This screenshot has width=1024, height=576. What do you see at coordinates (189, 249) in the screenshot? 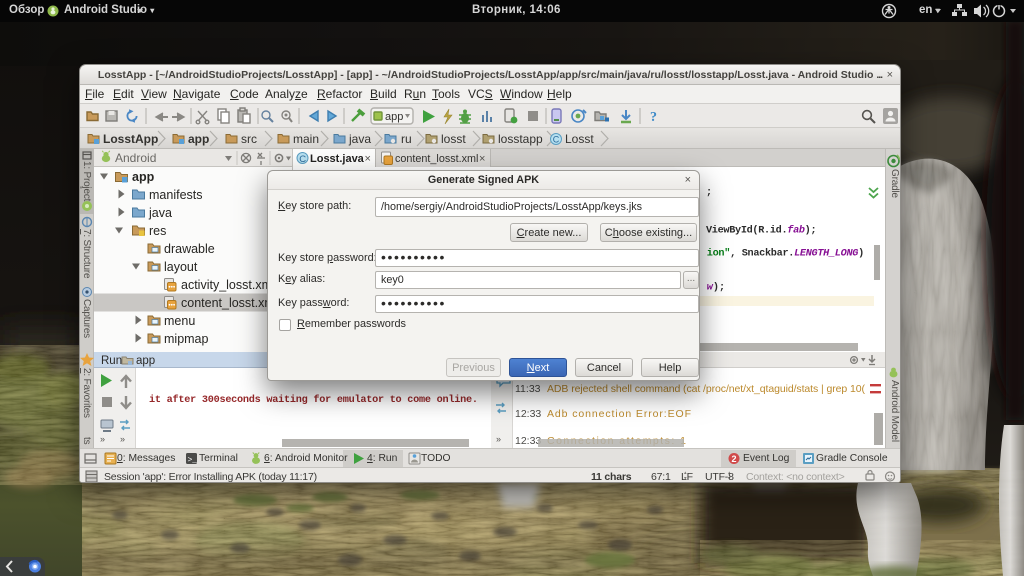
I see `svg-text: drawable` at bounding box center [189, 249].